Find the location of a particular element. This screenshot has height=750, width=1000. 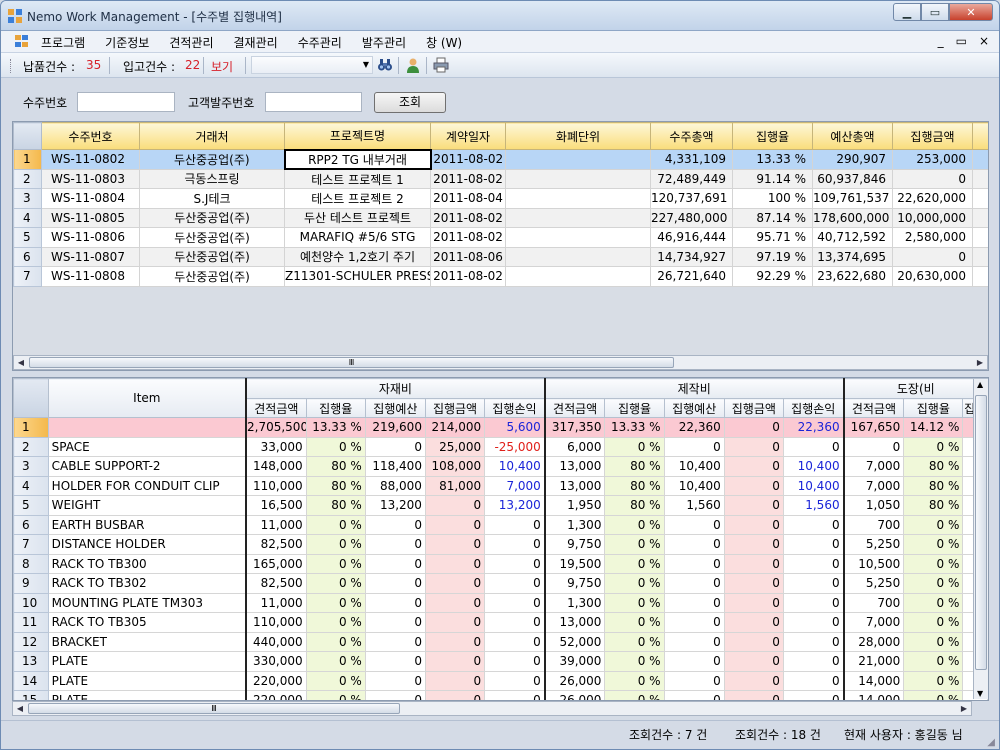

orders-cell: 극동스프링 is located at coordinates (212, 178).